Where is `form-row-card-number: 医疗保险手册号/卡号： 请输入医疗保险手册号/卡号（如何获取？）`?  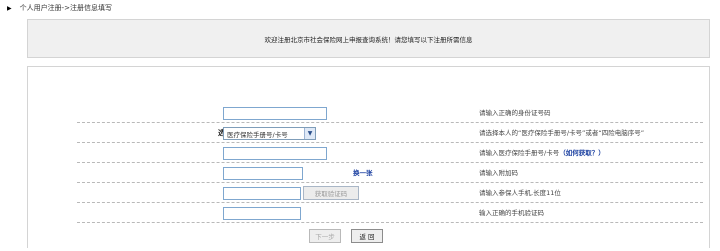
form-row-card-number: 医疗保险手册号/卡号： 请输入医疗保险手册号/卡号（如何获取？） is located at coordinates (390, 153).